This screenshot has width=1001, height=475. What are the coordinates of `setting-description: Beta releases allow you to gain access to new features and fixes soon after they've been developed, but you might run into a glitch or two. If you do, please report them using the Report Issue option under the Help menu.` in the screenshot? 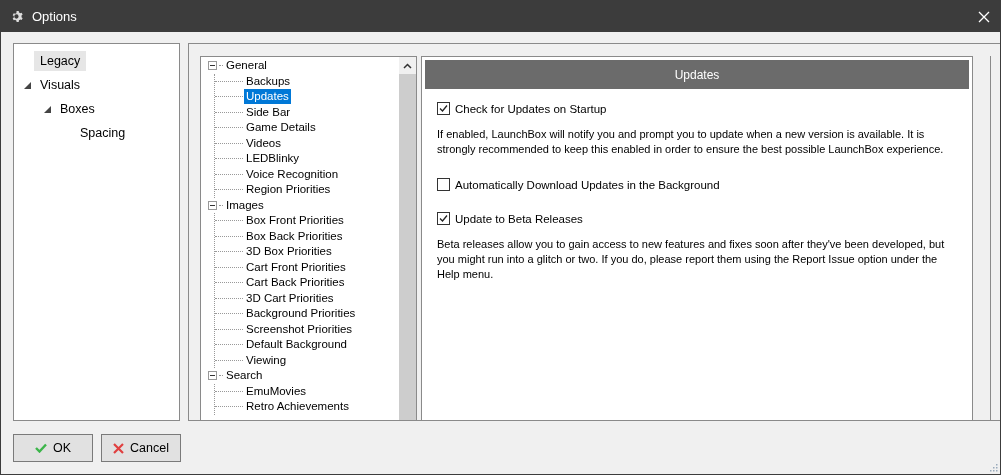 It's located at (691, 259).